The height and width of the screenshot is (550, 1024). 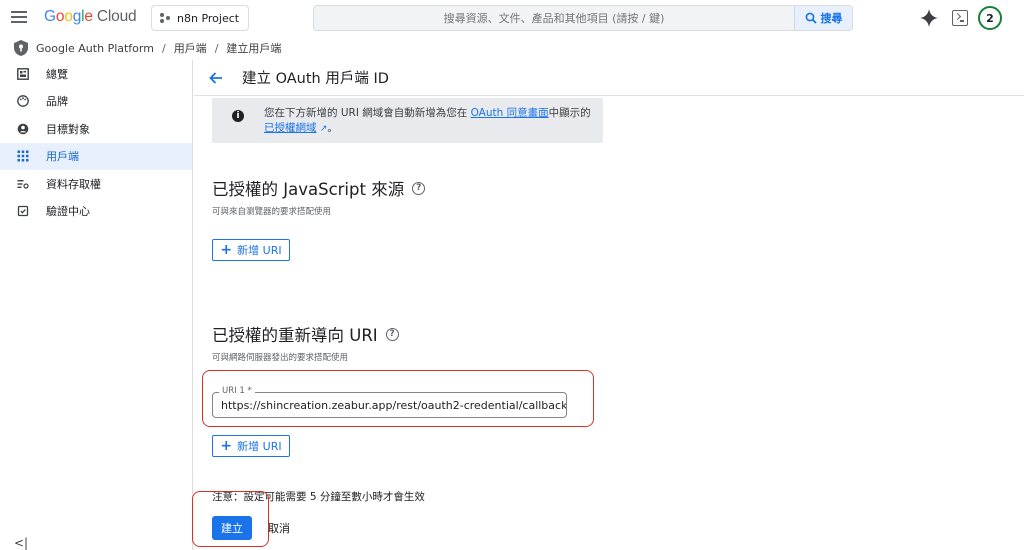 I want to click on cancel-button: 取消, so click(x=279, y=528).